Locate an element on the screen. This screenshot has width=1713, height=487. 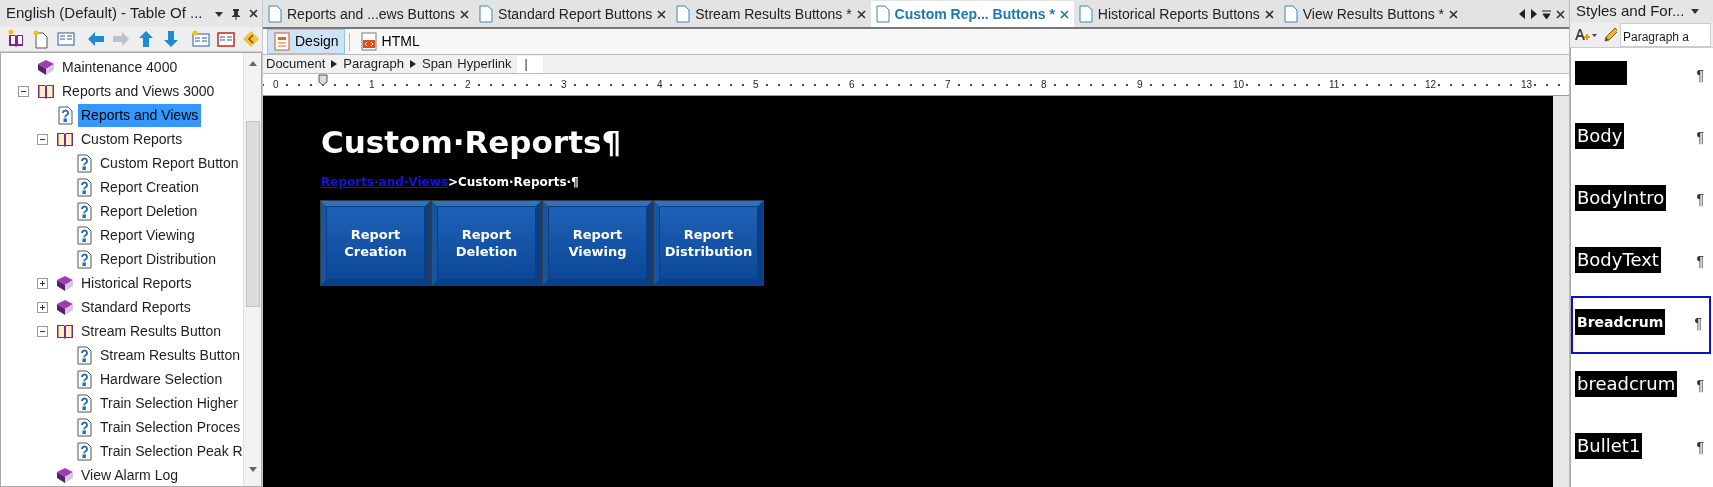
path-item: Paragraph is located at coordinates (373, 64).